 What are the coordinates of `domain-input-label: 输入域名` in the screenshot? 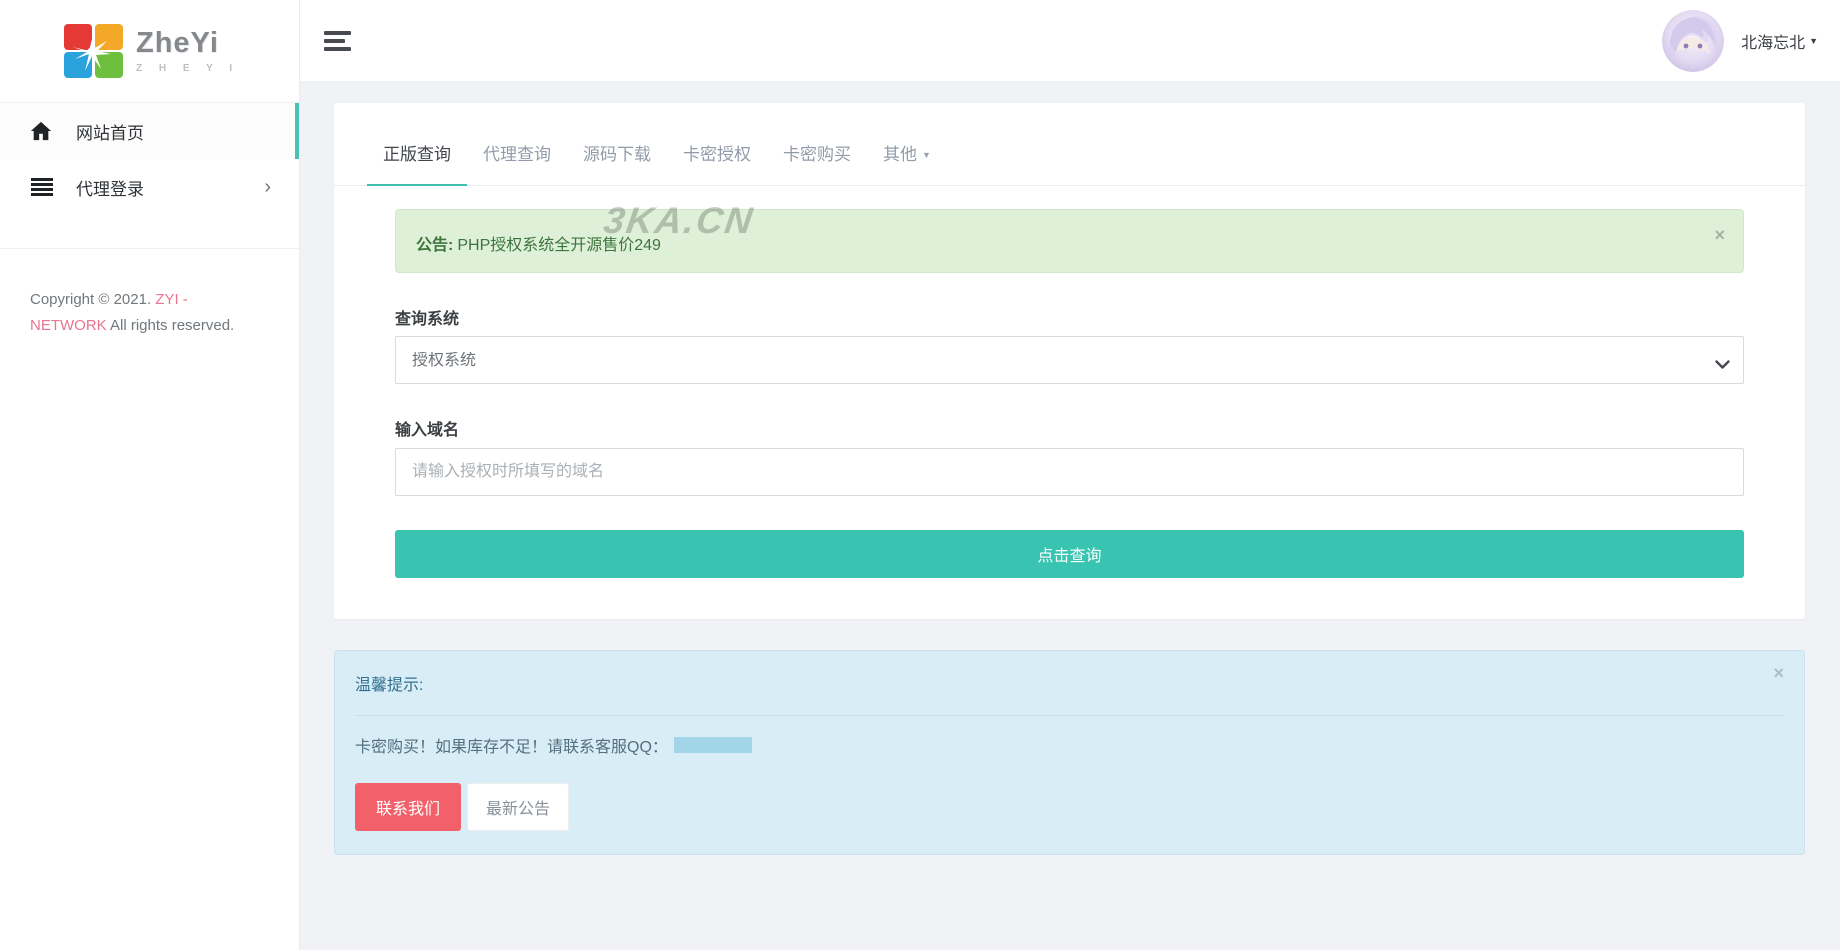 It's located at (427, 430).